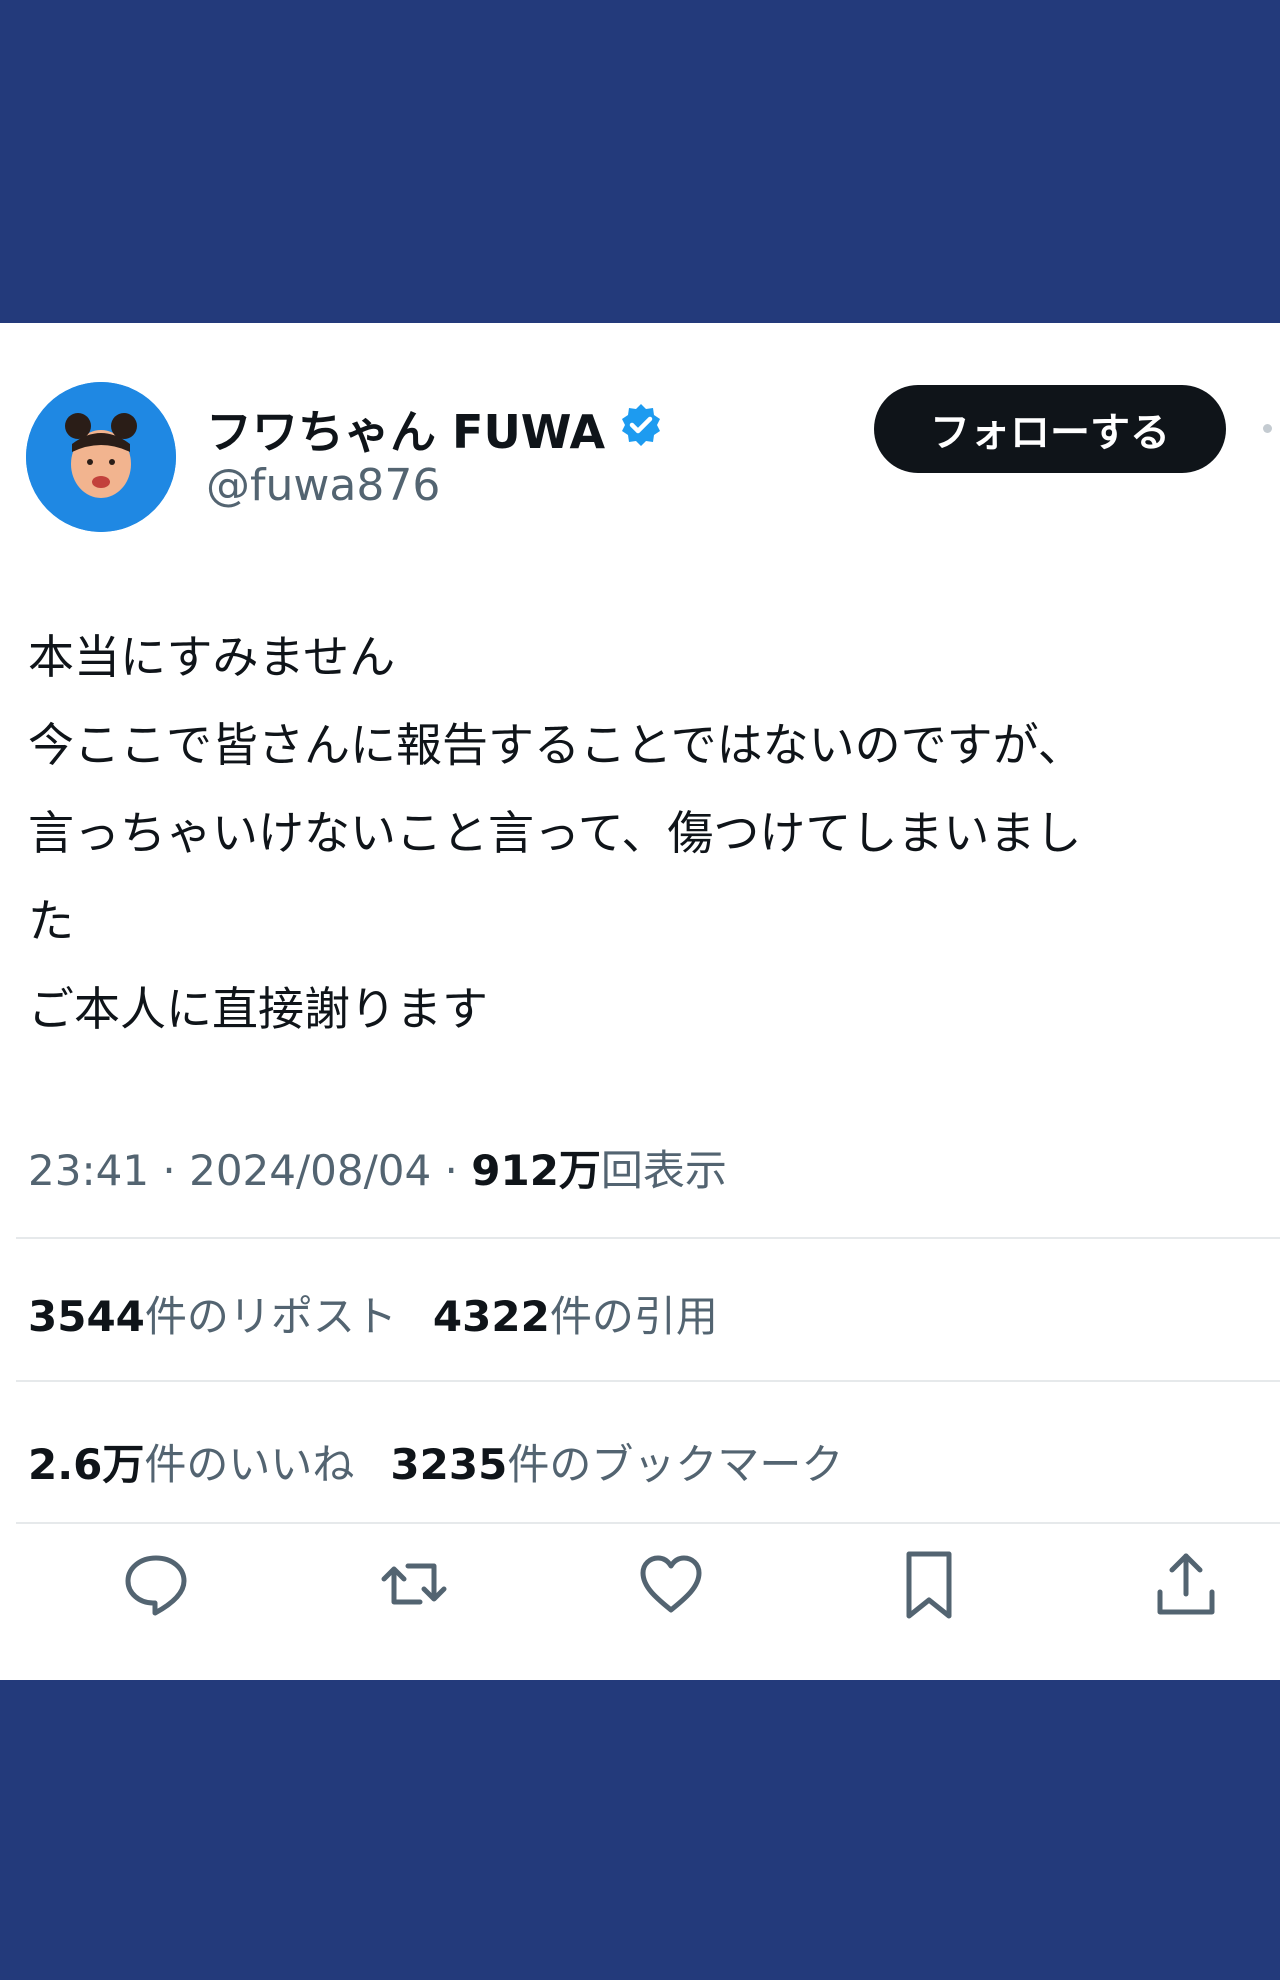 The width and height of the screenshot is (1280, 1980). I want to click on tweet-text-line: 今ここで皆さんに報告することではないのですが、, so click(556, 745).